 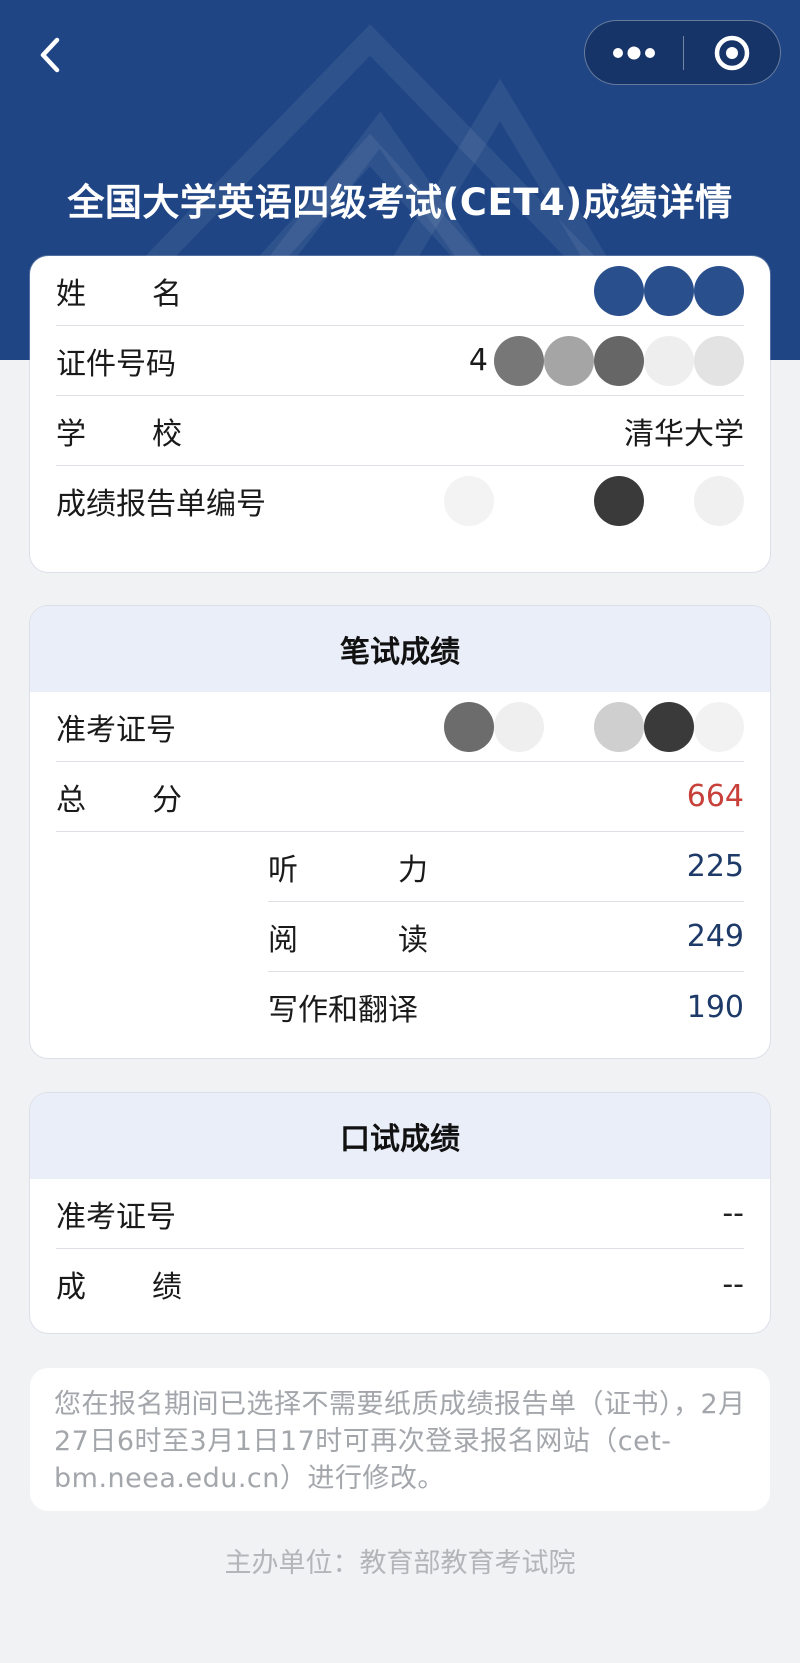 What do you see at coordinates (161, 504) in the screenshot?
I see `report-number-label: 成绩报告单编号` at bounding box center [161, 504].